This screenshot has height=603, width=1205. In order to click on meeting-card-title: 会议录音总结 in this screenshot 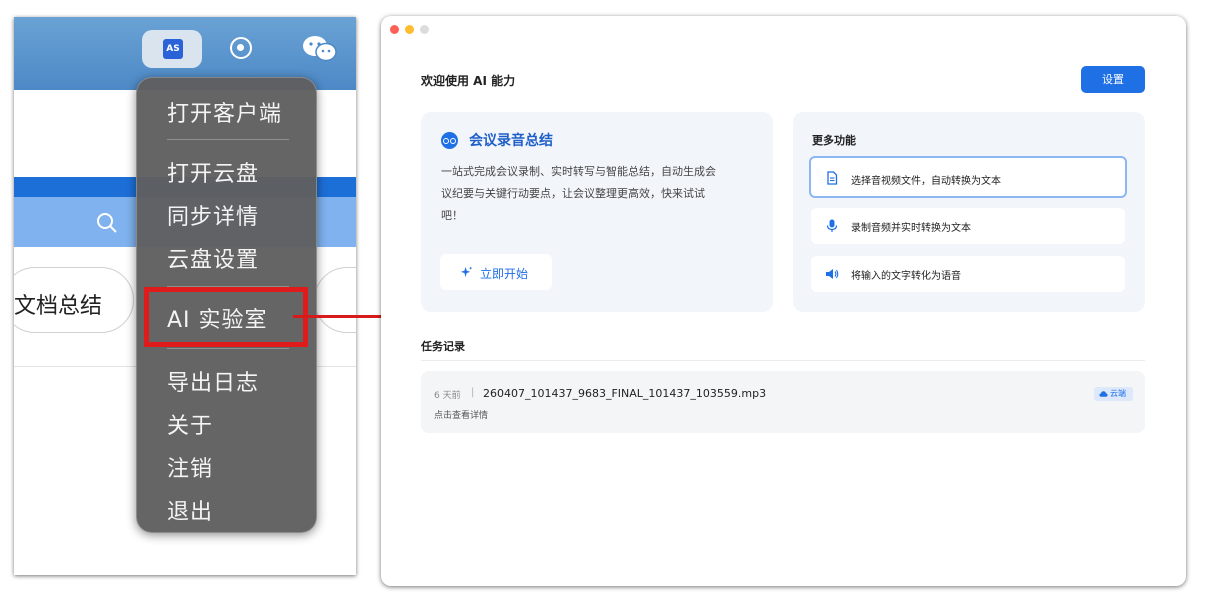, I will do `click(511, 141)`.